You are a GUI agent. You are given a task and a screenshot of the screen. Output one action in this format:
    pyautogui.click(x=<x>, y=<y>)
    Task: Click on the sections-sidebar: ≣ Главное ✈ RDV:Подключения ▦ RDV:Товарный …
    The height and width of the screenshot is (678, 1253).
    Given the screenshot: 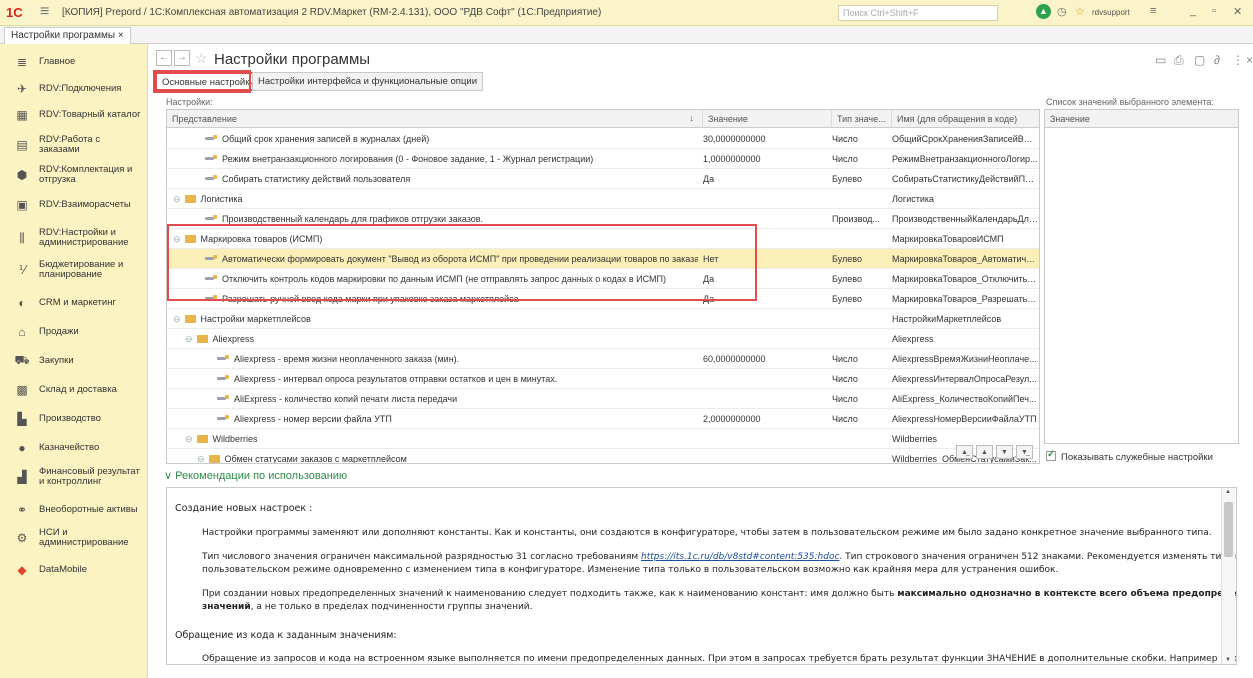 What is the action you would take?
    pyautogui.click(x=74, y=361)
    